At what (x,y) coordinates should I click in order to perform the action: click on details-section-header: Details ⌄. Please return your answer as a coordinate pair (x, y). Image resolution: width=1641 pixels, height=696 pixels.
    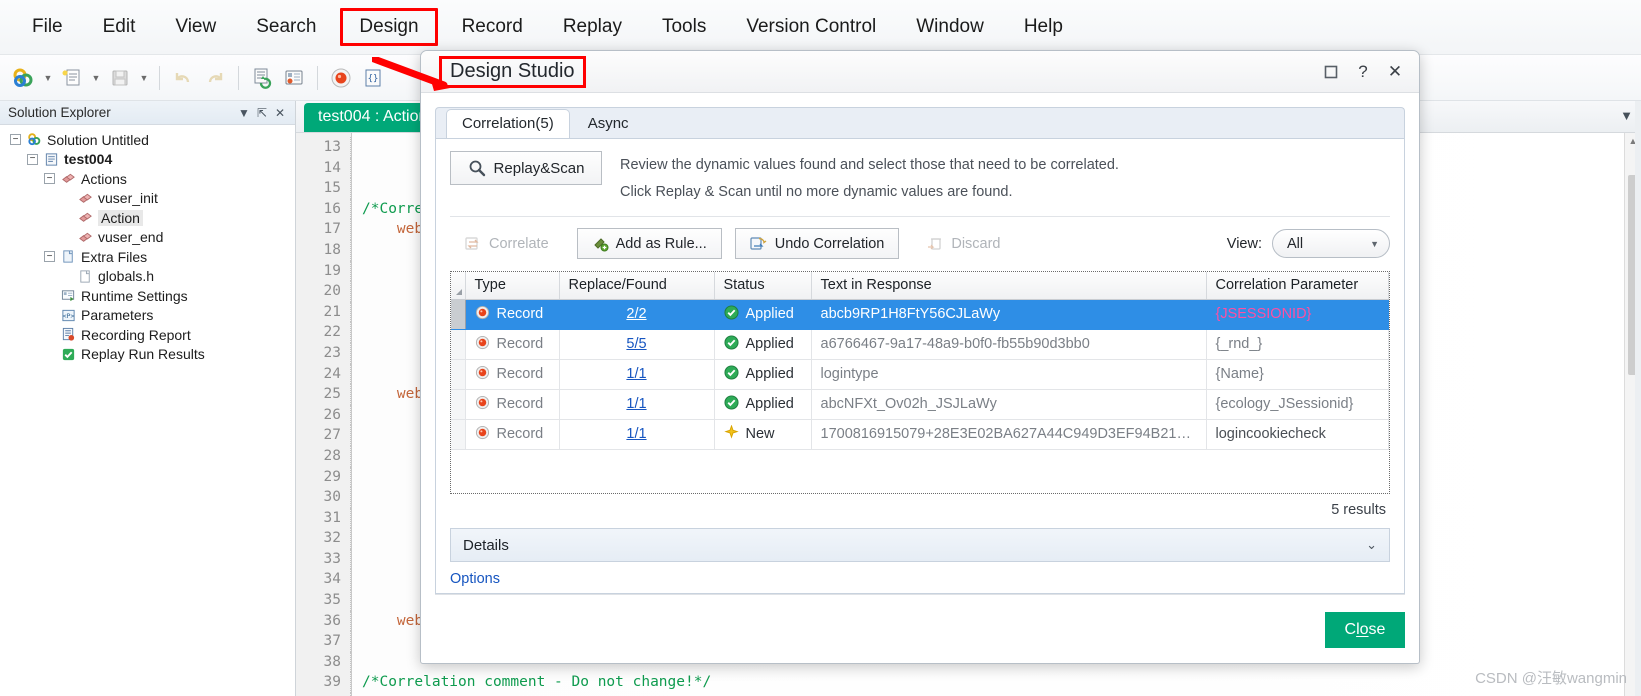
    Looking at the image, I should click on (920, 545).